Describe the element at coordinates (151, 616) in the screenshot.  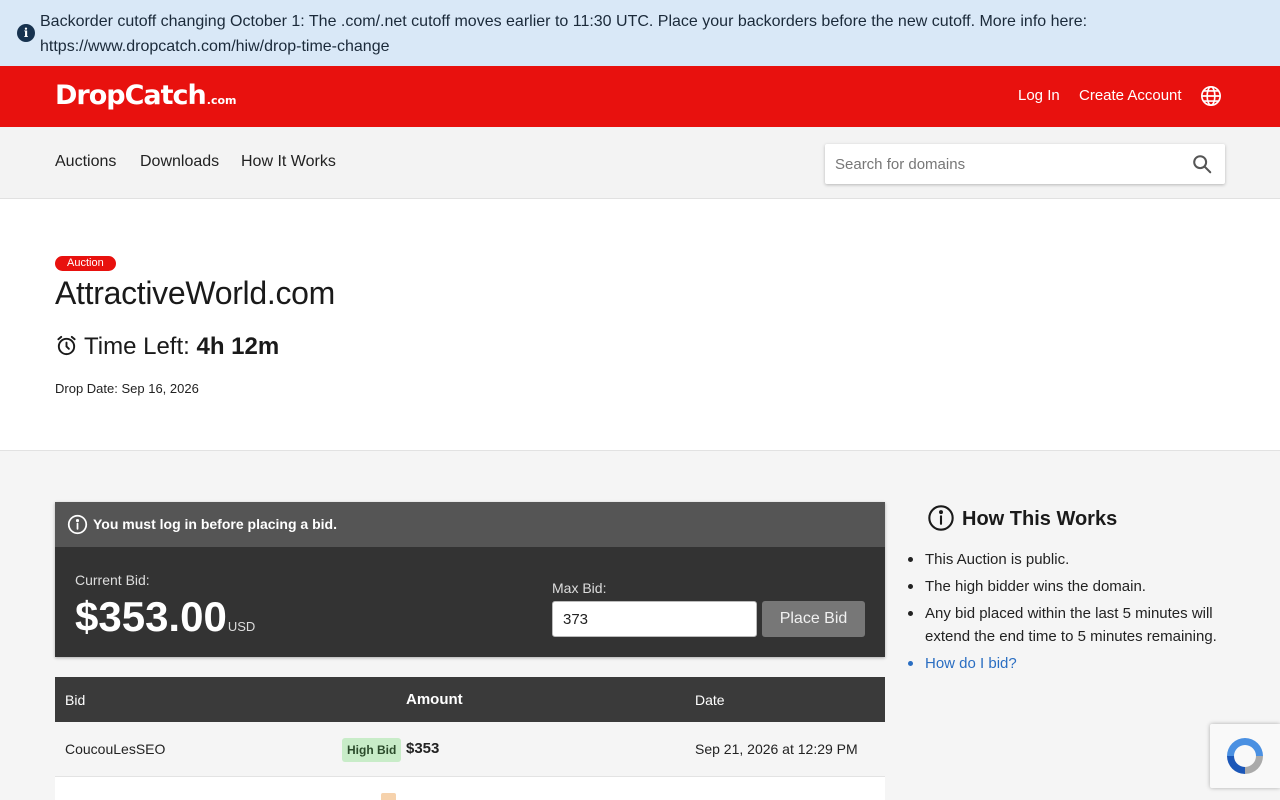
I see `current-bid-value: $353.00` at that location.